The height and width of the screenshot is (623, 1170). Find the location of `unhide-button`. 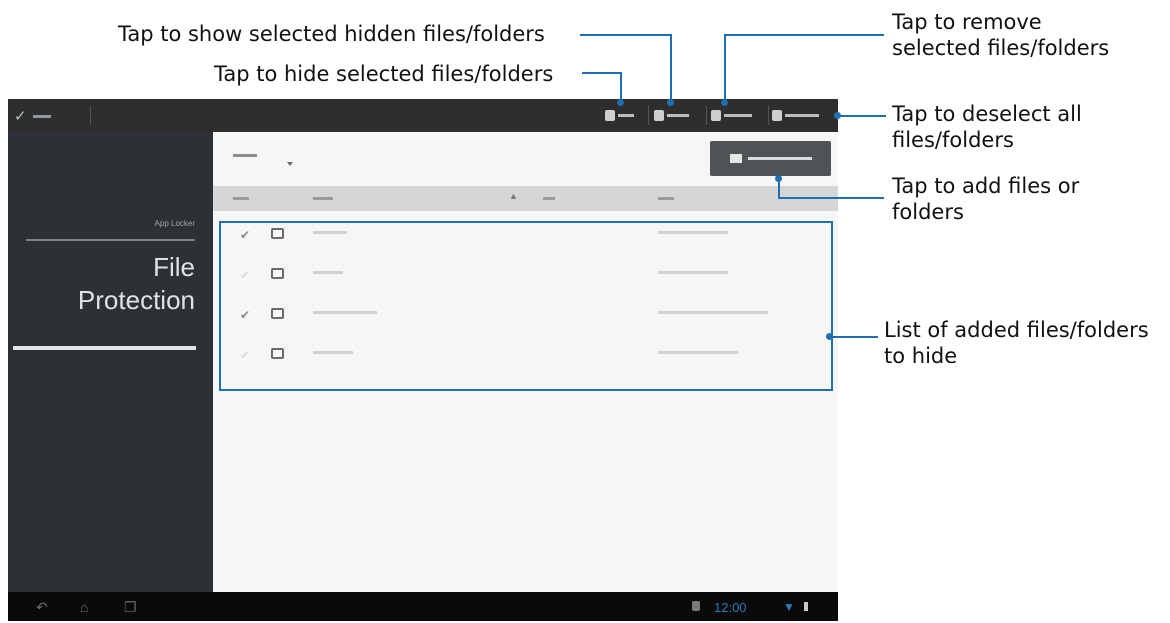

unhide-button is located at coordinates (678, 115).